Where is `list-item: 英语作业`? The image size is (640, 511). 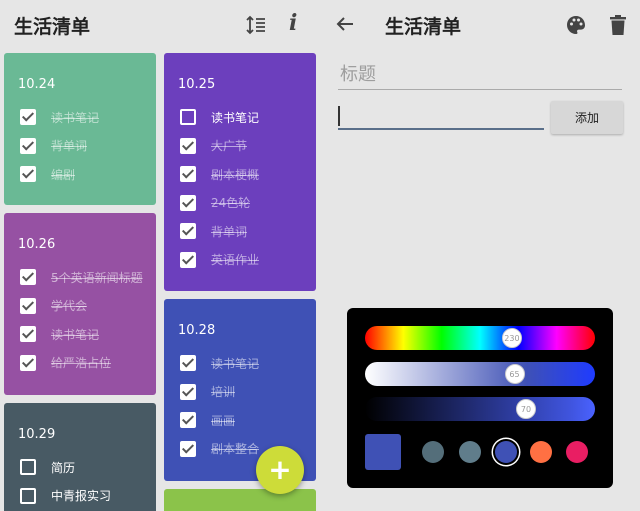 list-item: 英语作业 is located at coordinates (219, 260).